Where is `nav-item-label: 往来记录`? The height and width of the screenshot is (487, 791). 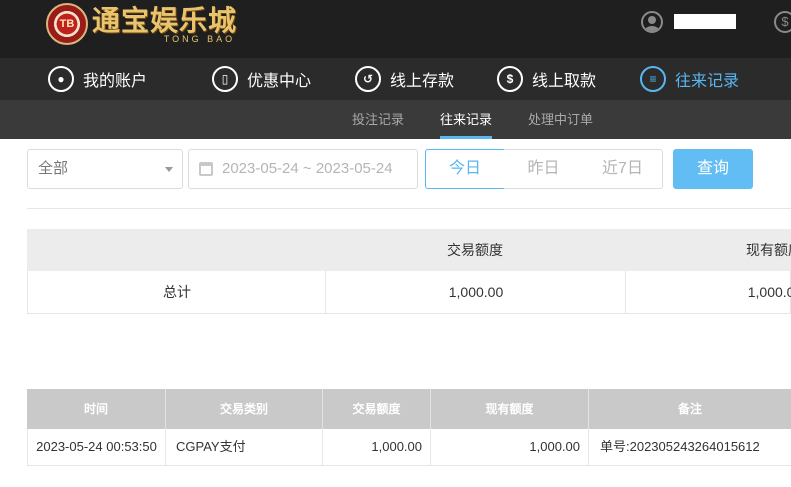 nav-item-label: 往来记录 is located at coordinates (707, 81).